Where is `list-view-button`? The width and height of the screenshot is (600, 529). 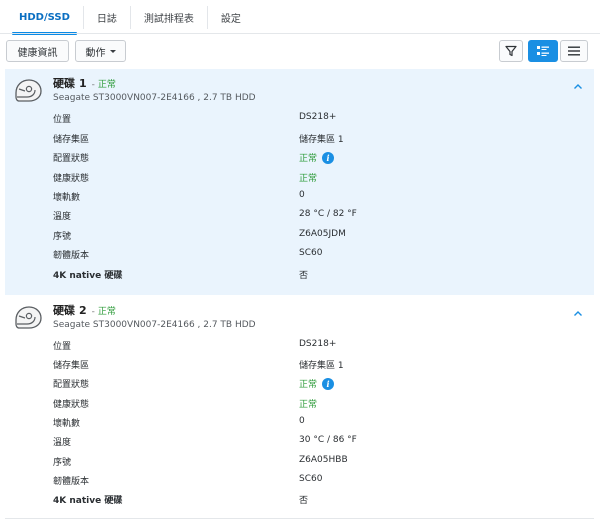 list-view-button is located at coordinates (574, 51).